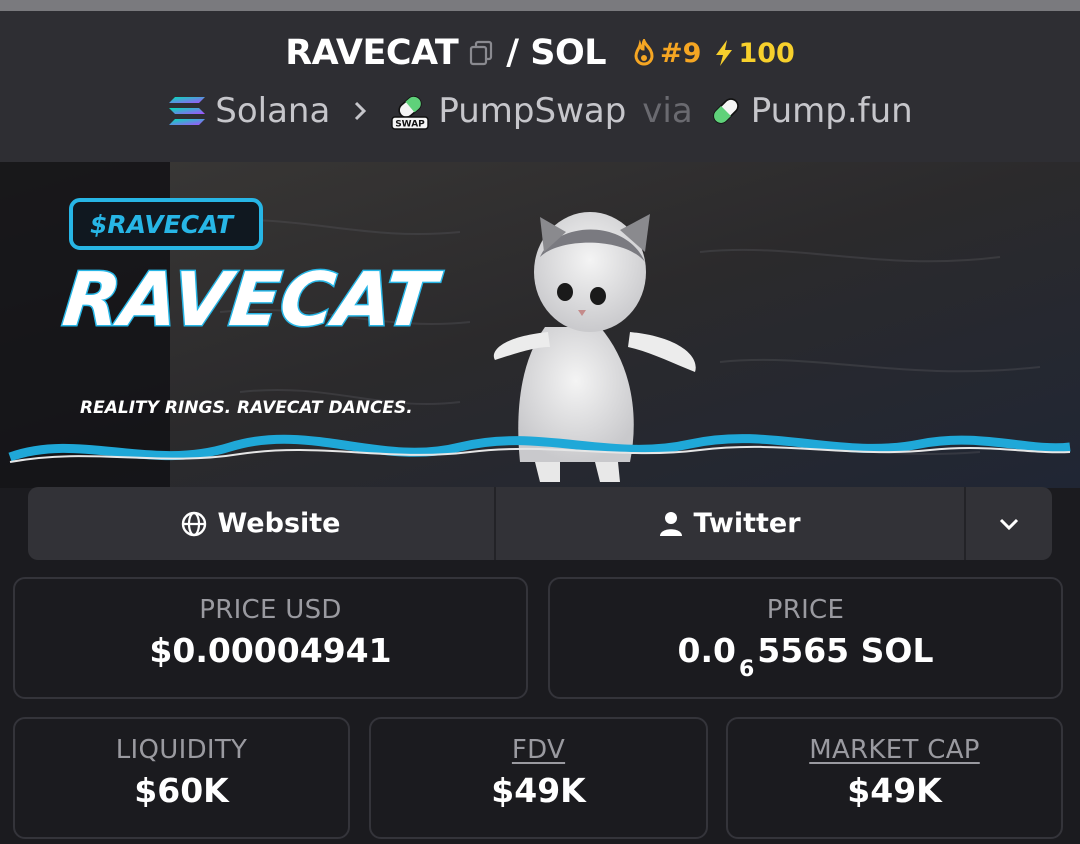  Describe the element at coordinates (766, 53) in the screenshot. I see `boost-value: 100` at that location.